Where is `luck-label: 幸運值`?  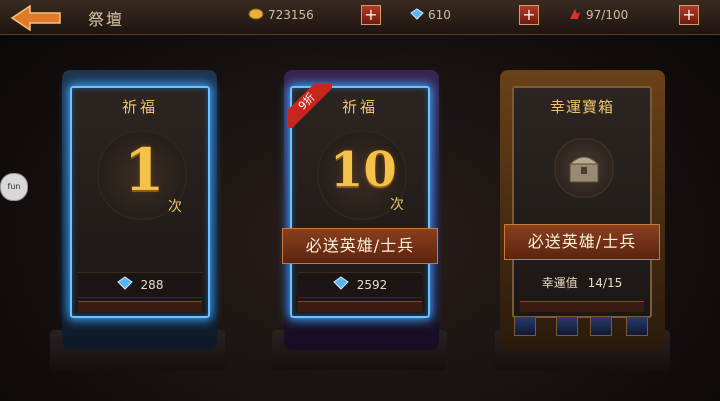
luck-label: 幸運值 is located at coordinates (559, 283).